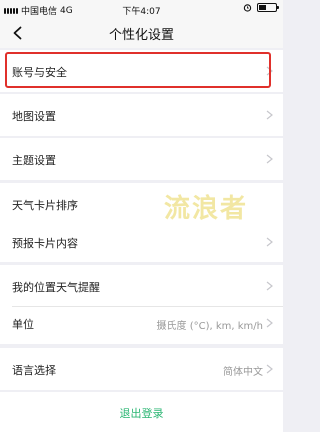 Image resolution: width=320 pixels, height=432 pixels. What do you see at coordinates (141, 159) in the screenshot?
I see `setting-theme: 主题设置` at bounding box center [141, 159].